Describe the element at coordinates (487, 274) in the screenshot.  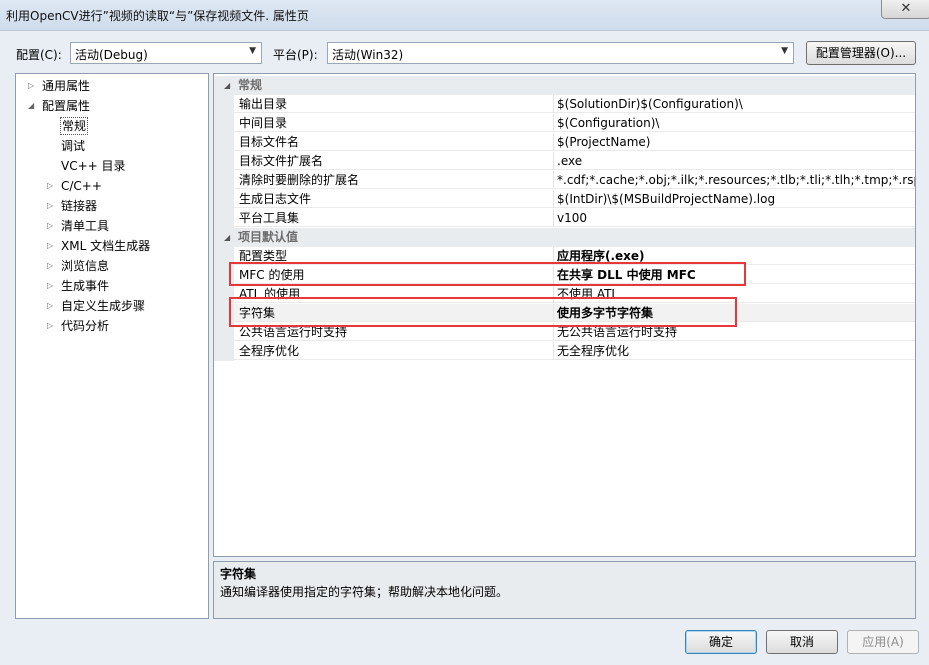
I see `annotation-box-mfc` at that location.